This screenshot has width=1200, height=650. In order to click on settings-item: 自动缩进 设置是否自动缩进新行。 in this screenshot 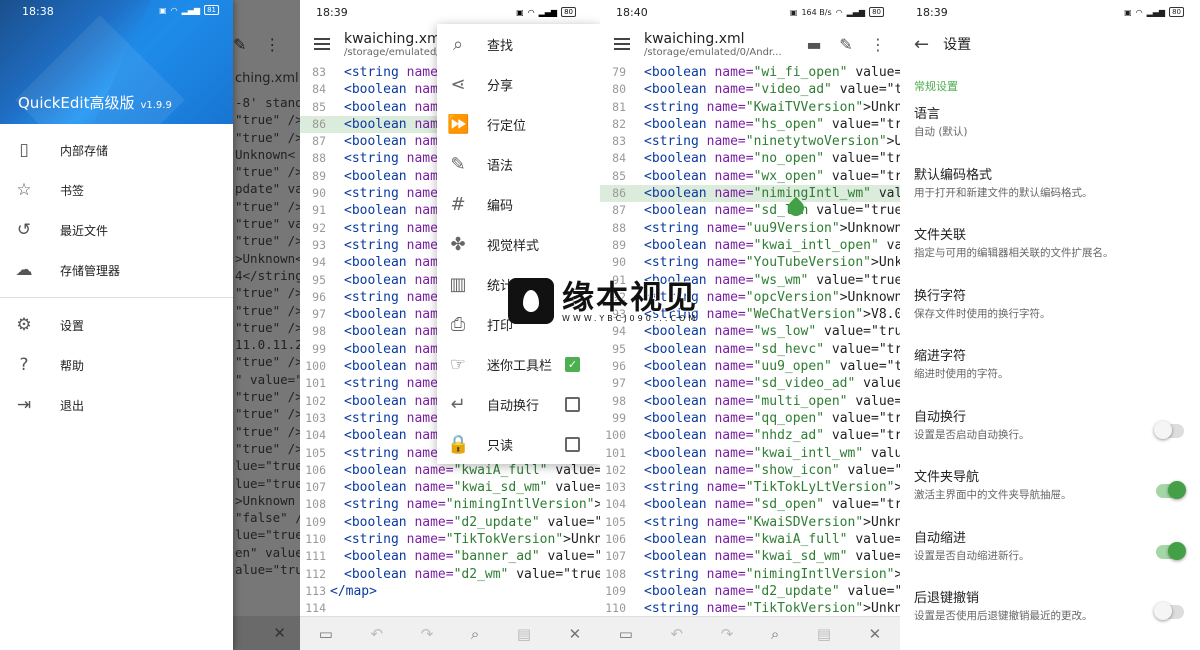, I will do `click(1050, 554)`.